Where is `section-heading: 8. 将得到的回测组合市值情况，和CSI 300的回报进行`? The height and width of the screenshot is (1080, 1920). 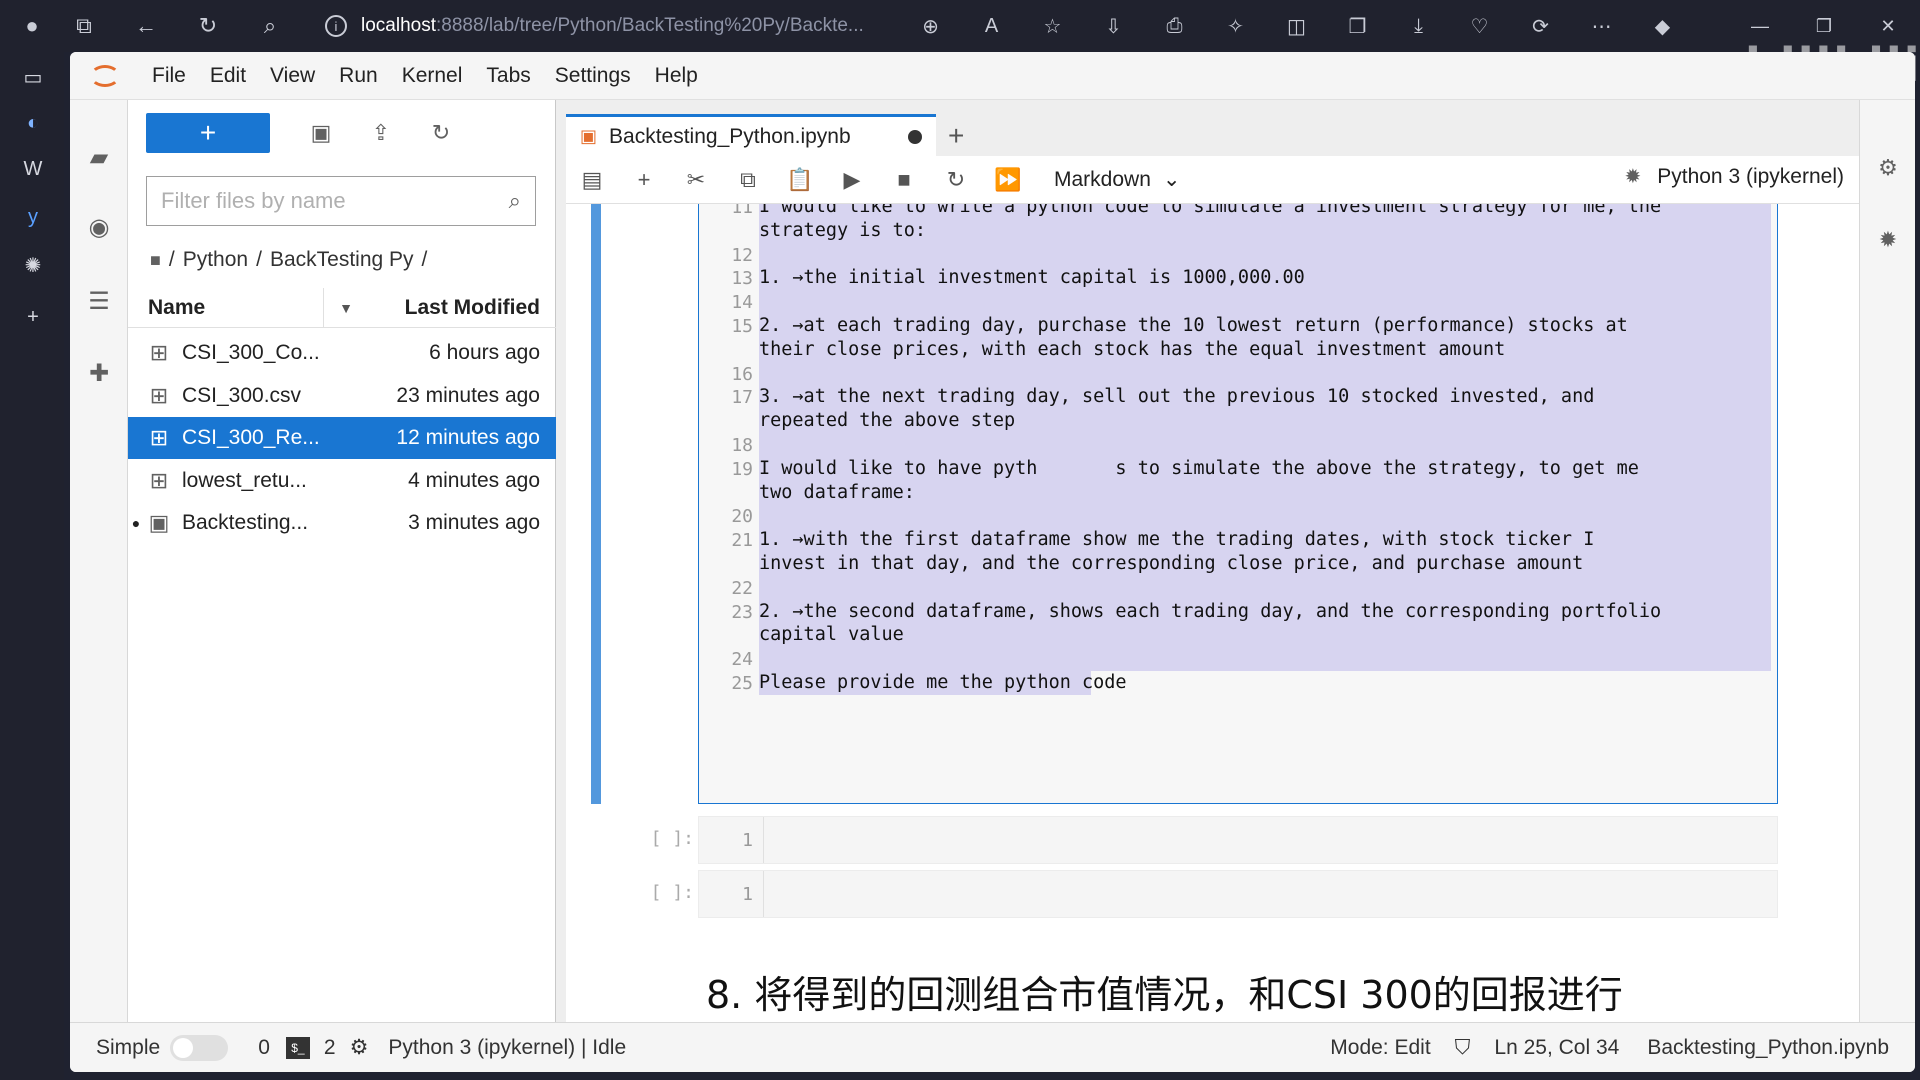 section-heading: 8. 将得到的回测组合市值情况，和CSI 300的回报进行 is located at coordinates (1164, 995).